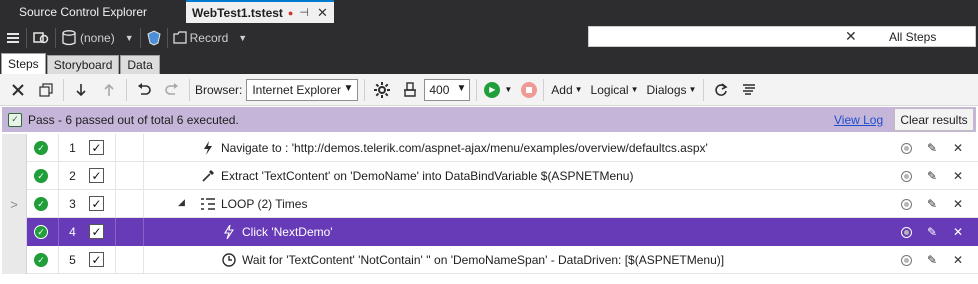 This screenshot has width=978, height=284. I want to click on database-icon, so click(69, 38).